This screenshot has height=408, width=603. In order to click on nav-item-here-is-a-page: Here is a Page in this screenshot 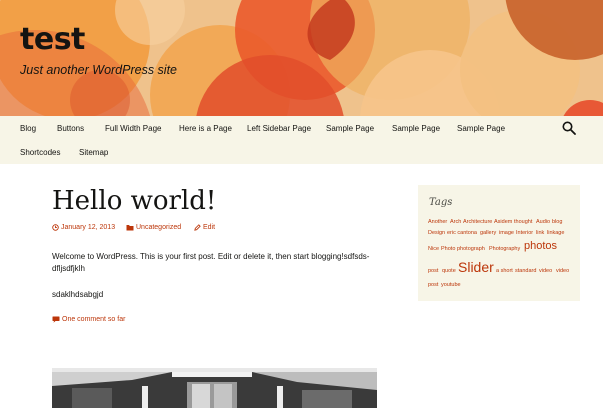, I will do `click(205, 128)`.